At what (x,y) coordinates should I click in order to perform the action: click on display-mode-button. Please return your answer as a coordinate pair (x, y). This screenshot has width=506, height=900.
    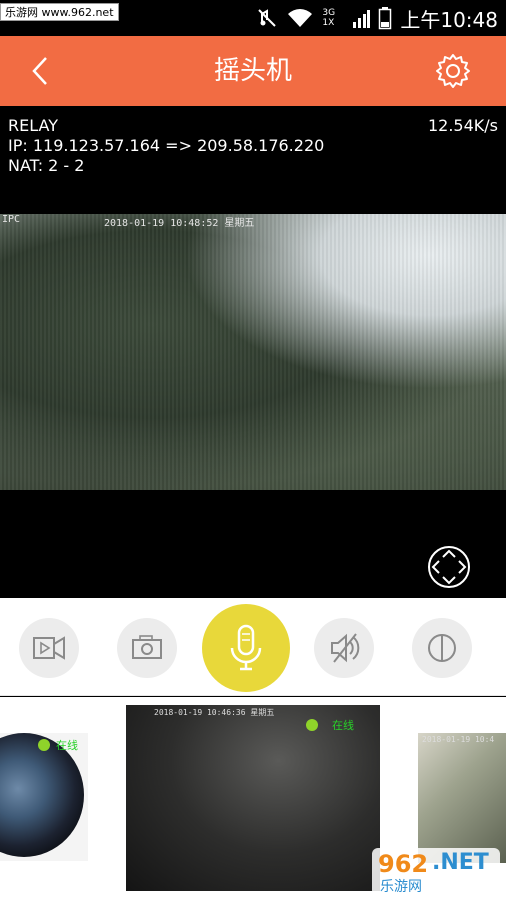
    Looking at the image, I should click on (442, 648).